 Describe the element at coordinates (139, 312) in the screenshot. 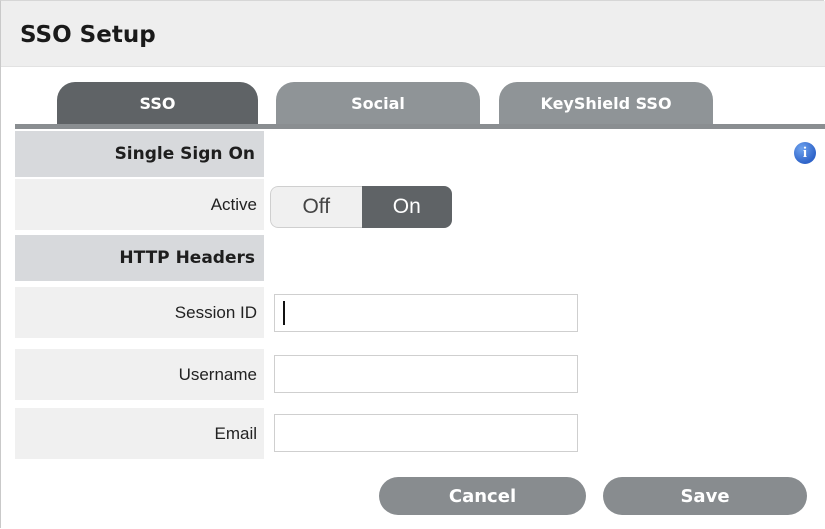

I see `session-id-label-cell: Session ID` at that location.